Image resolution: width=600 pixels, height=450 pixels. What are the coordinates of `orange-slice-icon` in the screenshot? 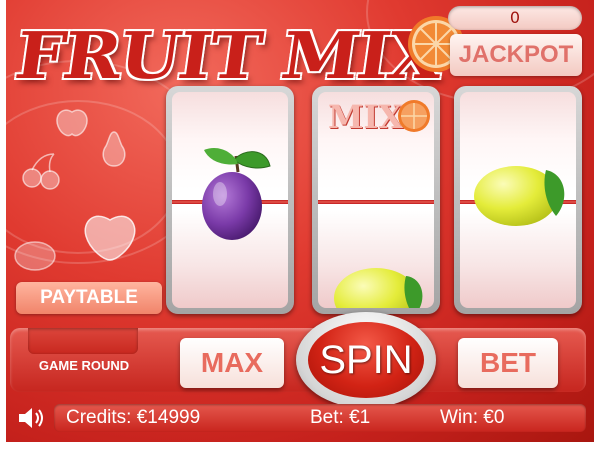 It's located at (414, 116).